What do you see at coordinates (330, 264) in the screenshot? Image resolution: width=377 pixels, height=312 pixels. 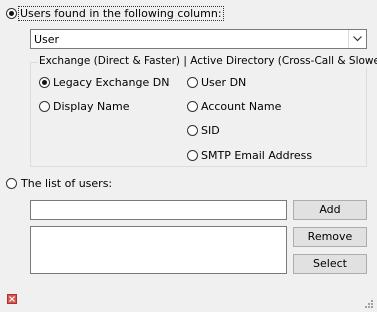 I see `select-button: Select` at bounding box center [330, 264].